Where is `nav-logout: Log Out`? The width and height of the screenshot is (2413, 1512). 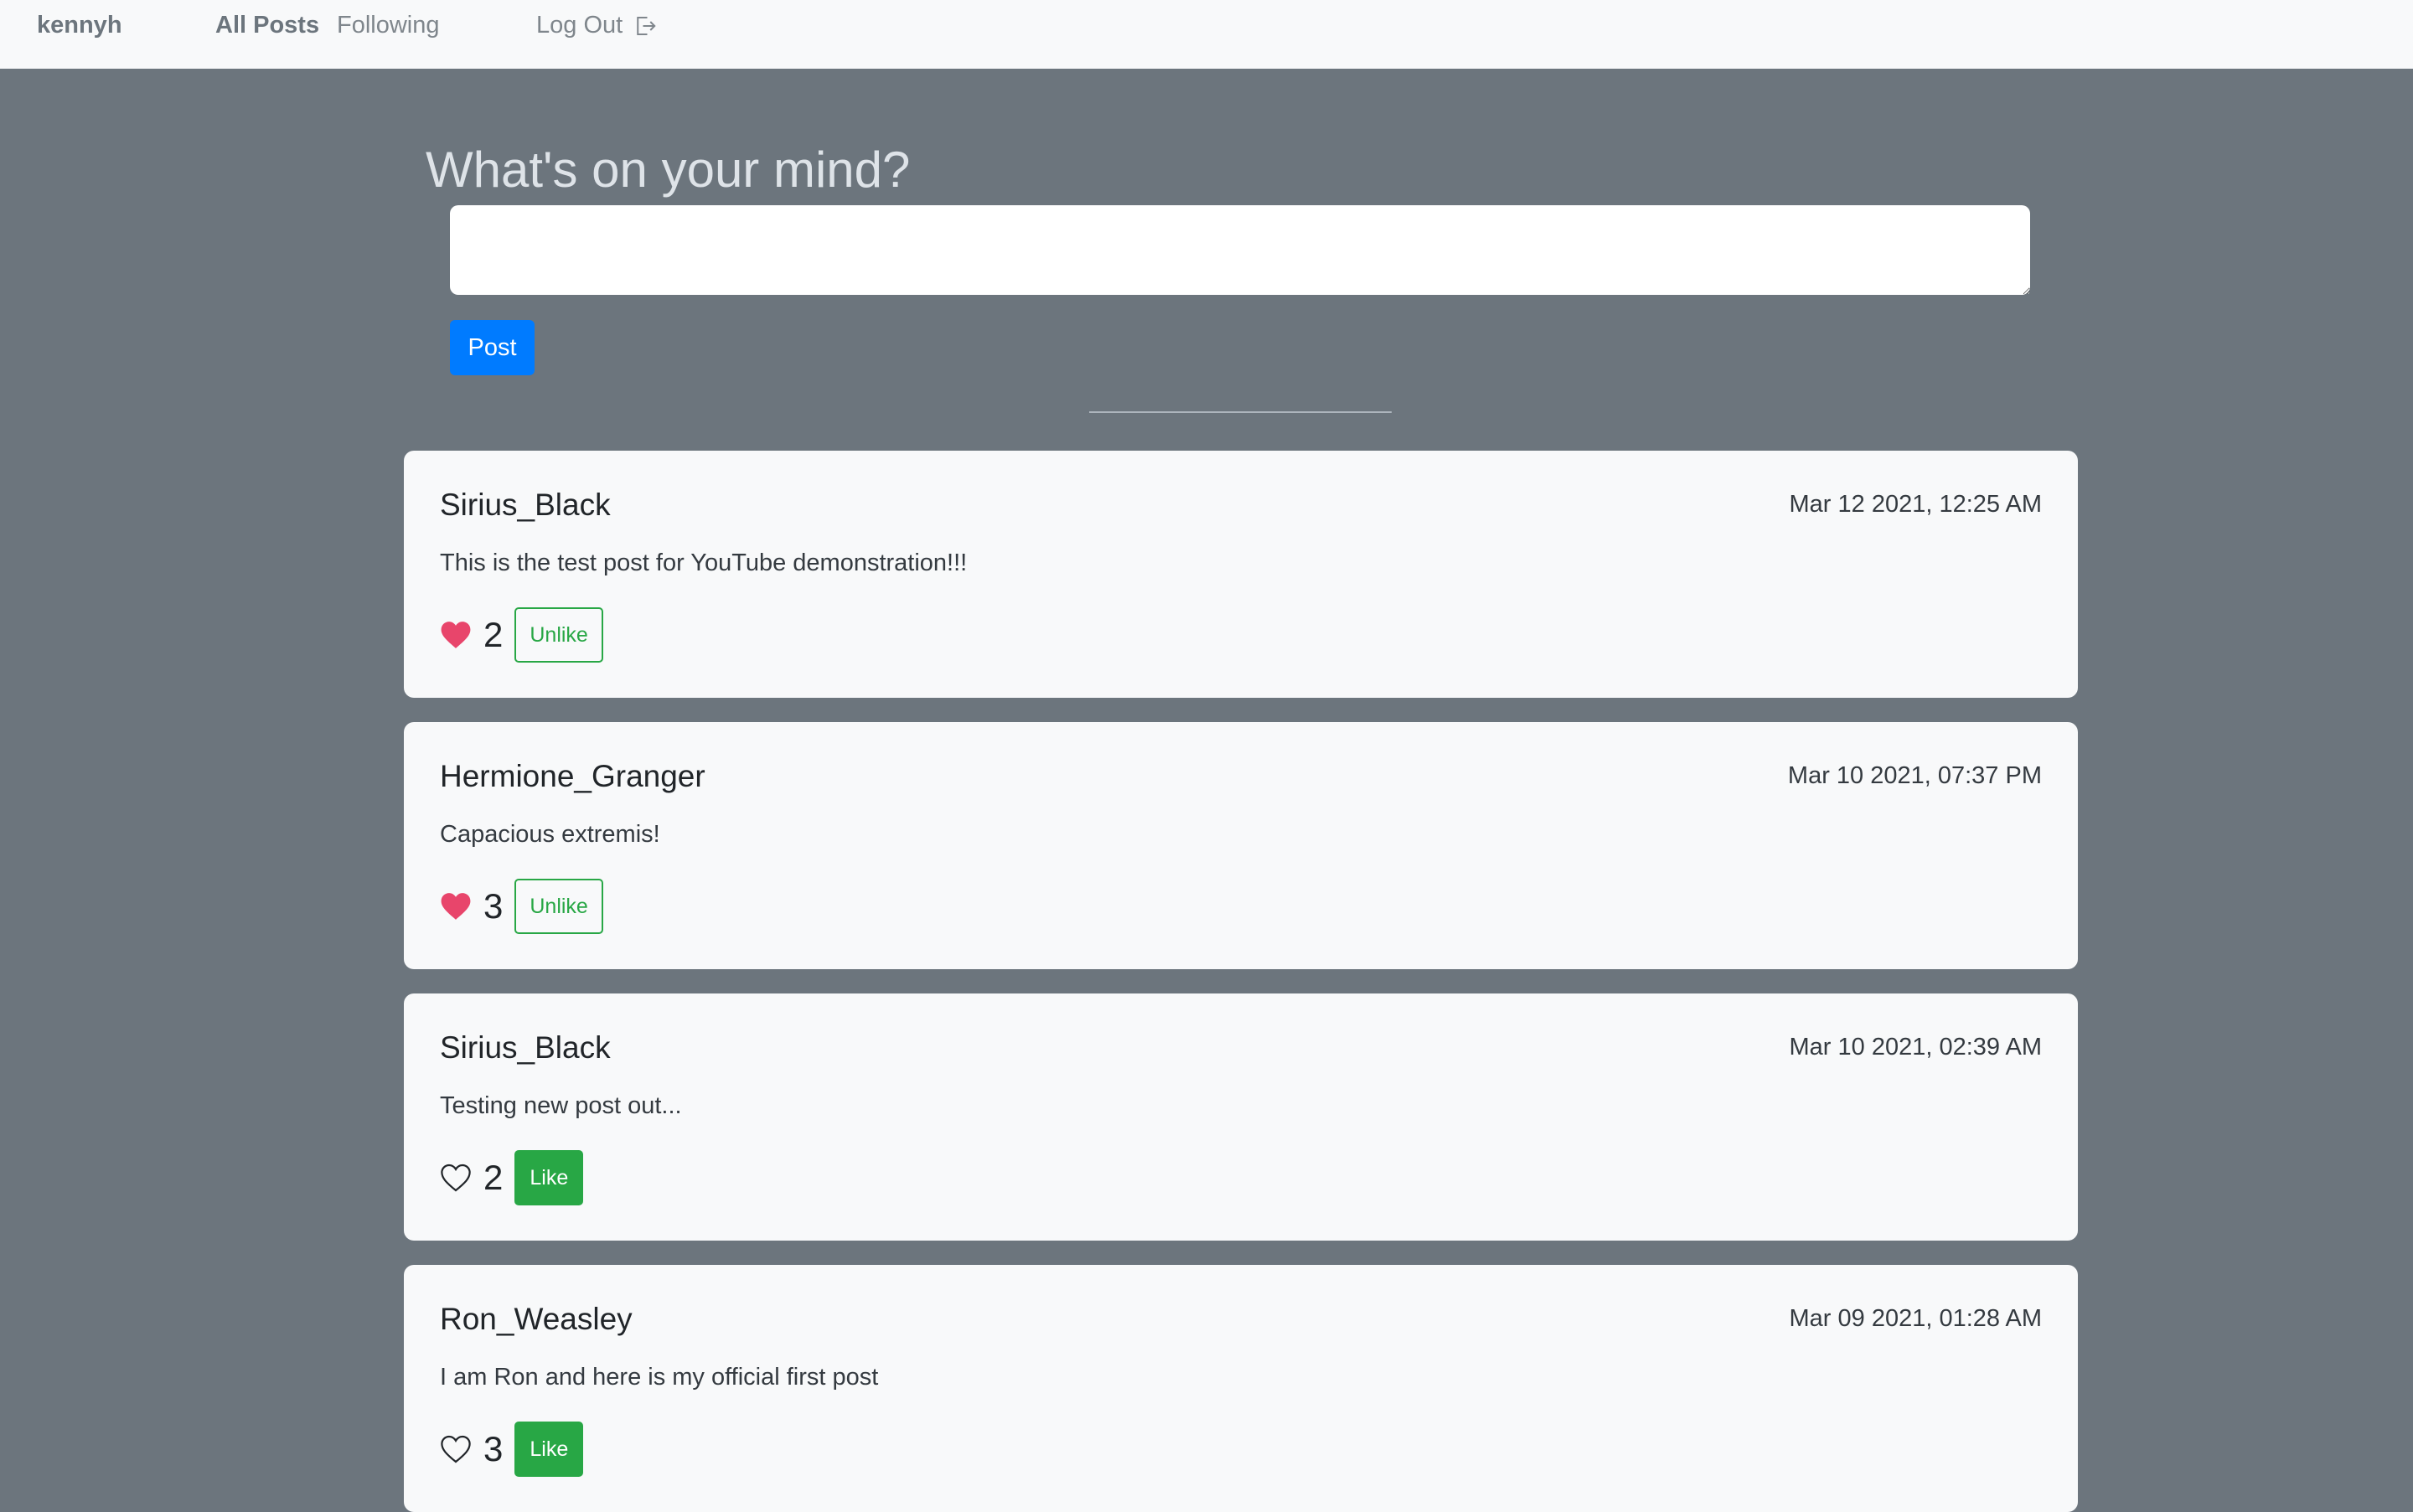 nav-logout: Log Out is located at coordinates (597, 25).